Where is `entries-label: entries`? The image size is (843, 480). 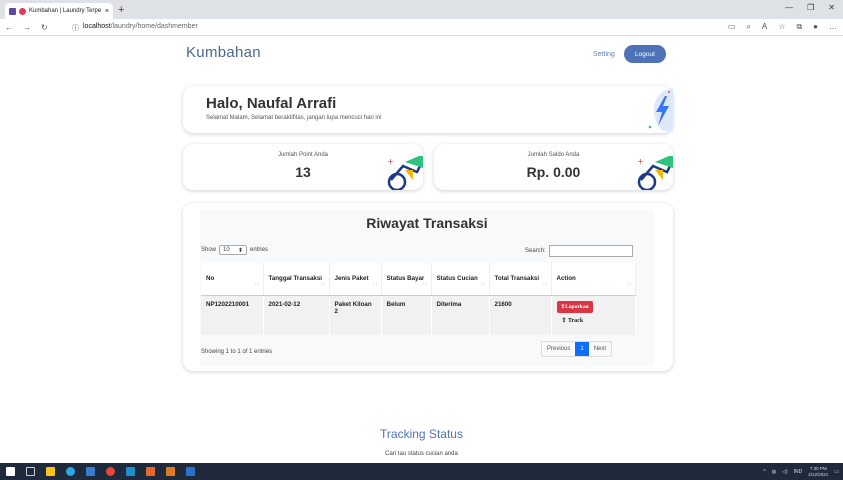 entries-label: entries is located at coordinates (259, 250).